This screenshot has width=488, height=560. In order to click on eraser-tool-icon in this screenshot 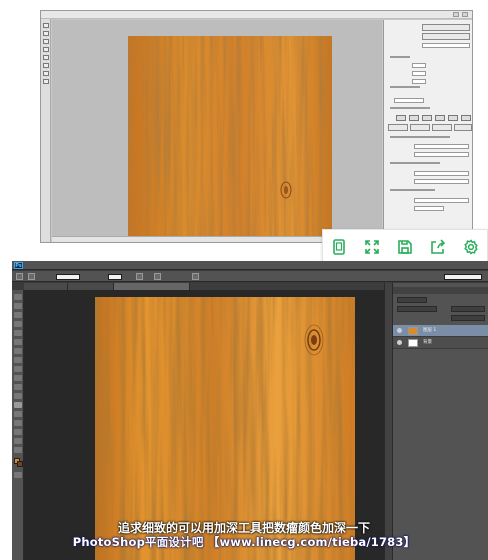, I will do `click(18, 387)`.